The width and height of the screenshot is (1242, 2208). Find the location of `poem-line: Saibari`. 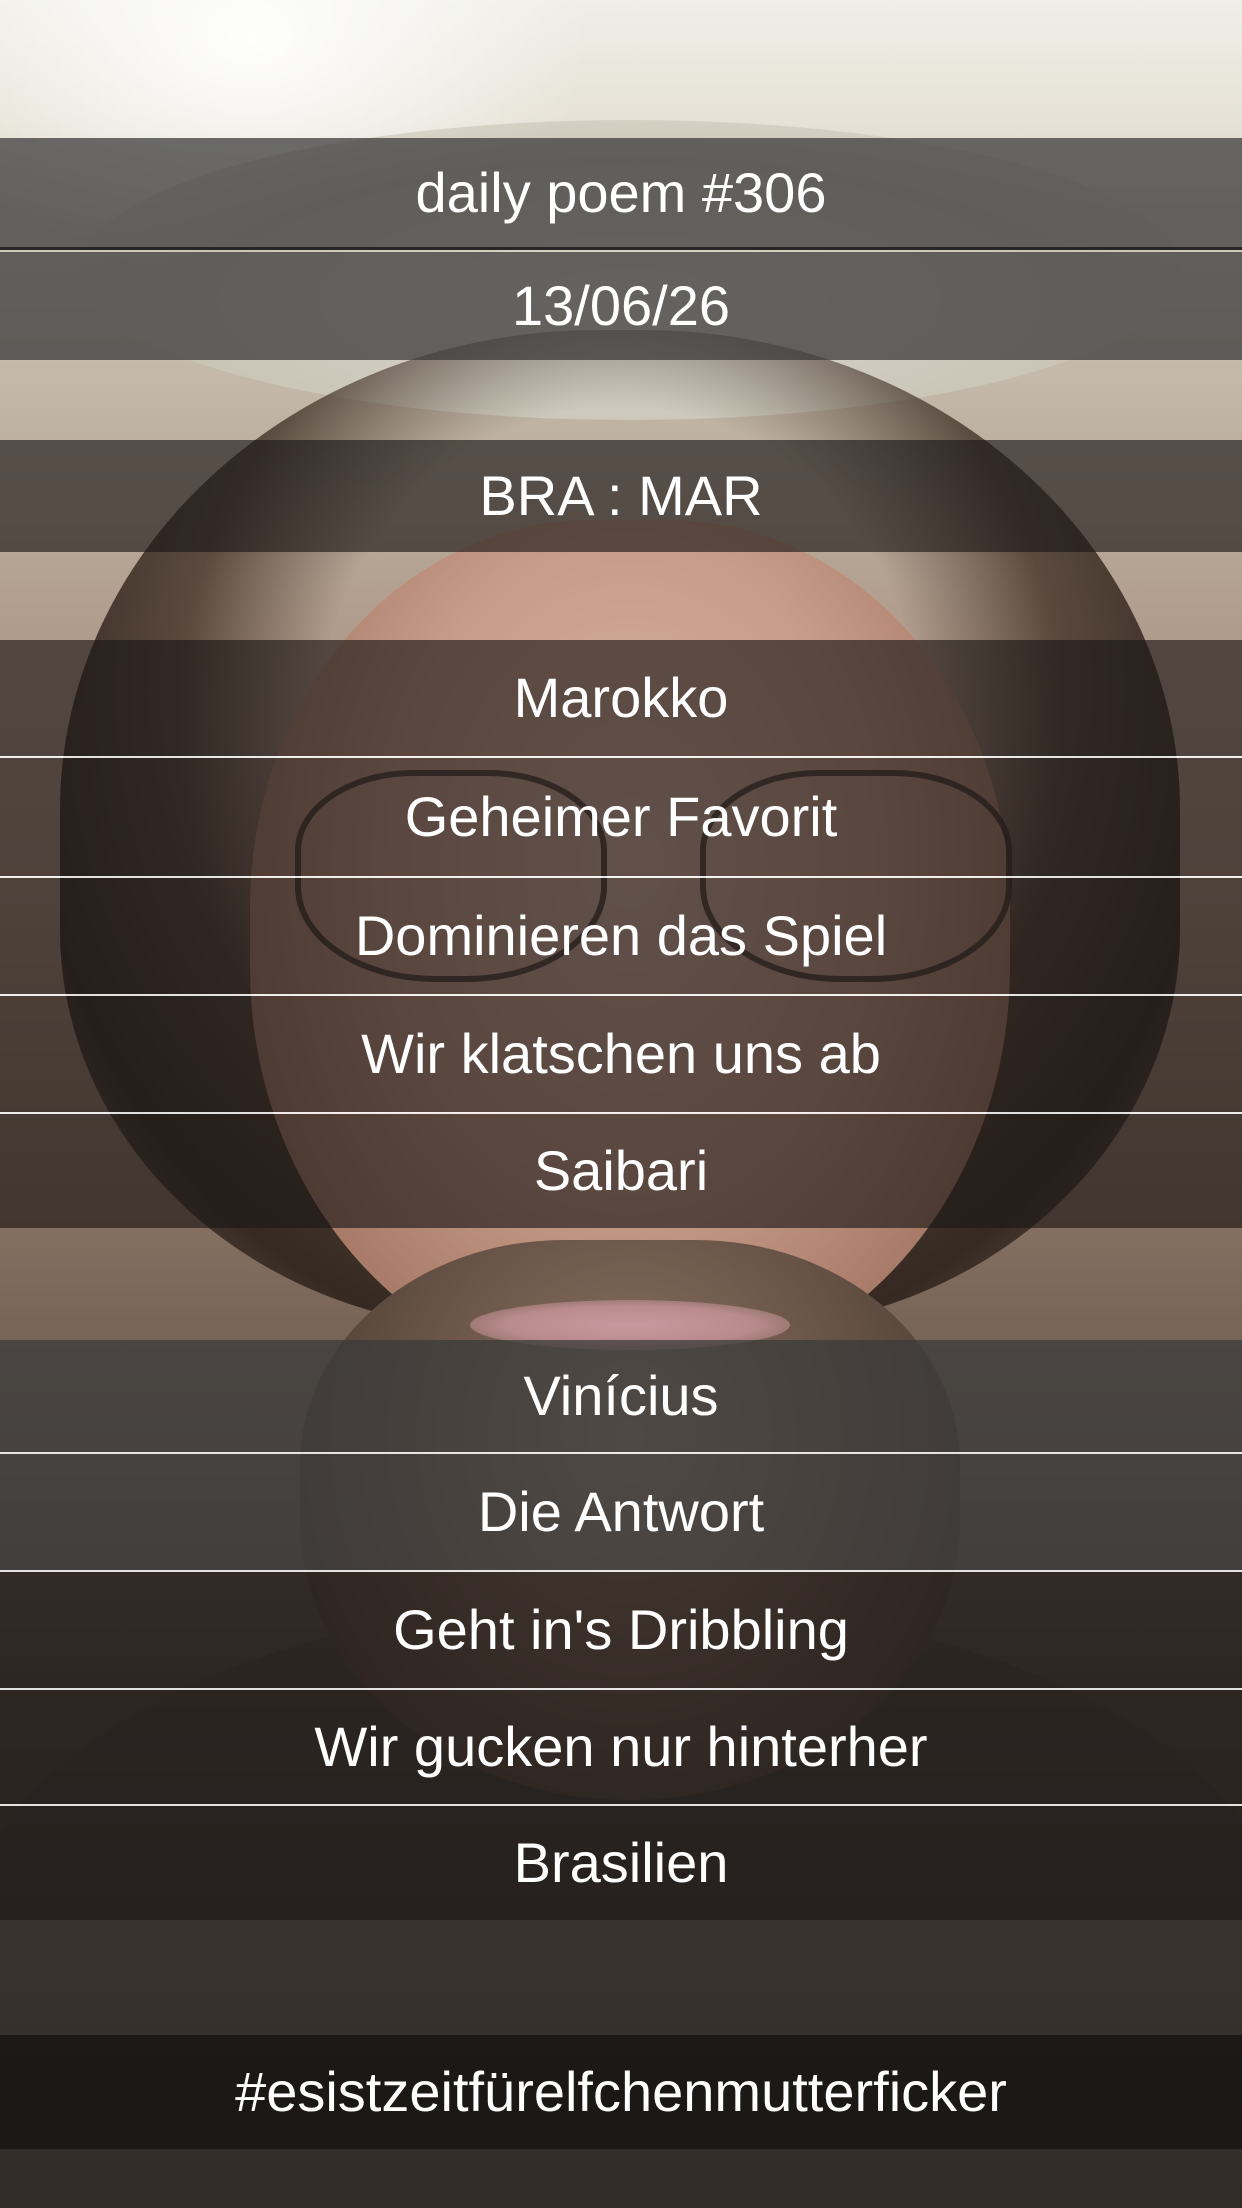

poem-line: Saibari is located at coordinates (621, 1170).